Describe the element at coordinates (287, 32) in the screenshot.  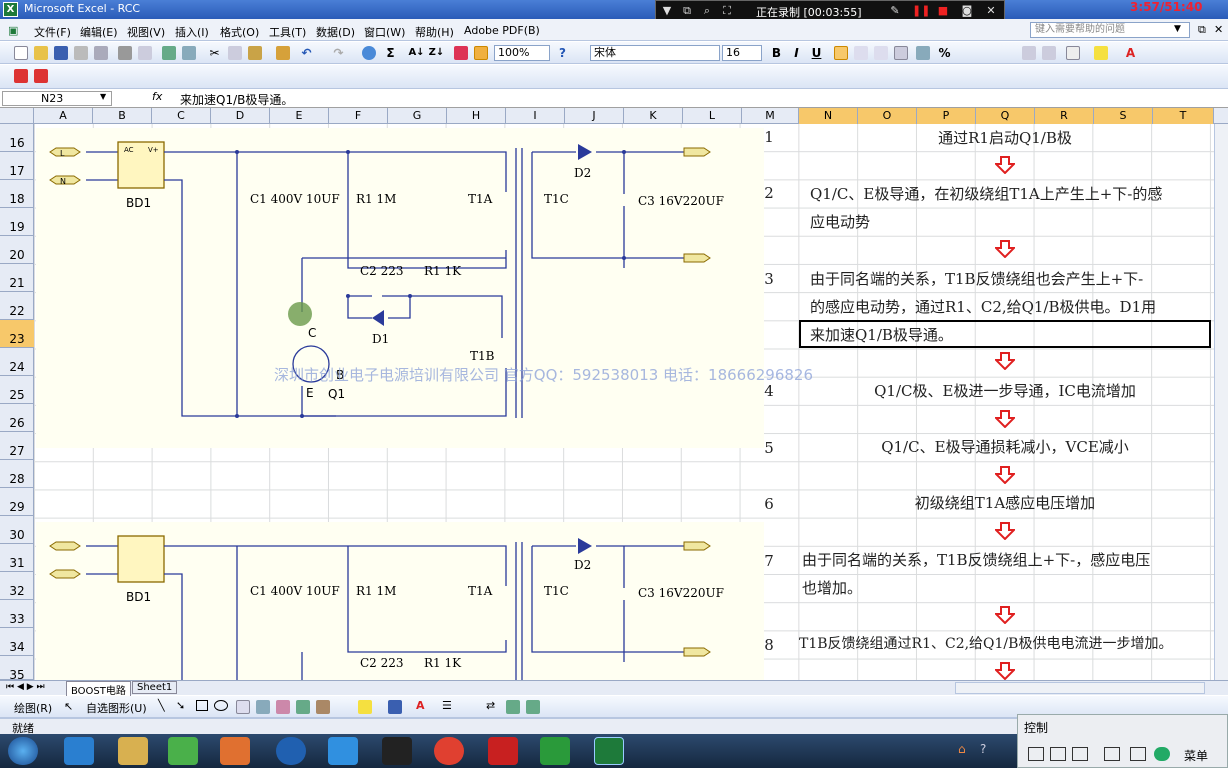
I see `menu-tools: 工具(T)` at that location.